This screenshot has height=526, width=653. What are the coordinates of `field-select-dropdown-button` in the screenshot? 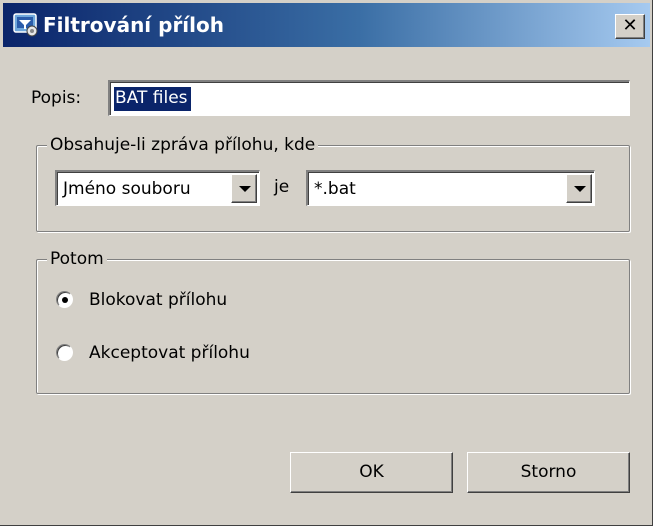 It's located at (244, 188).